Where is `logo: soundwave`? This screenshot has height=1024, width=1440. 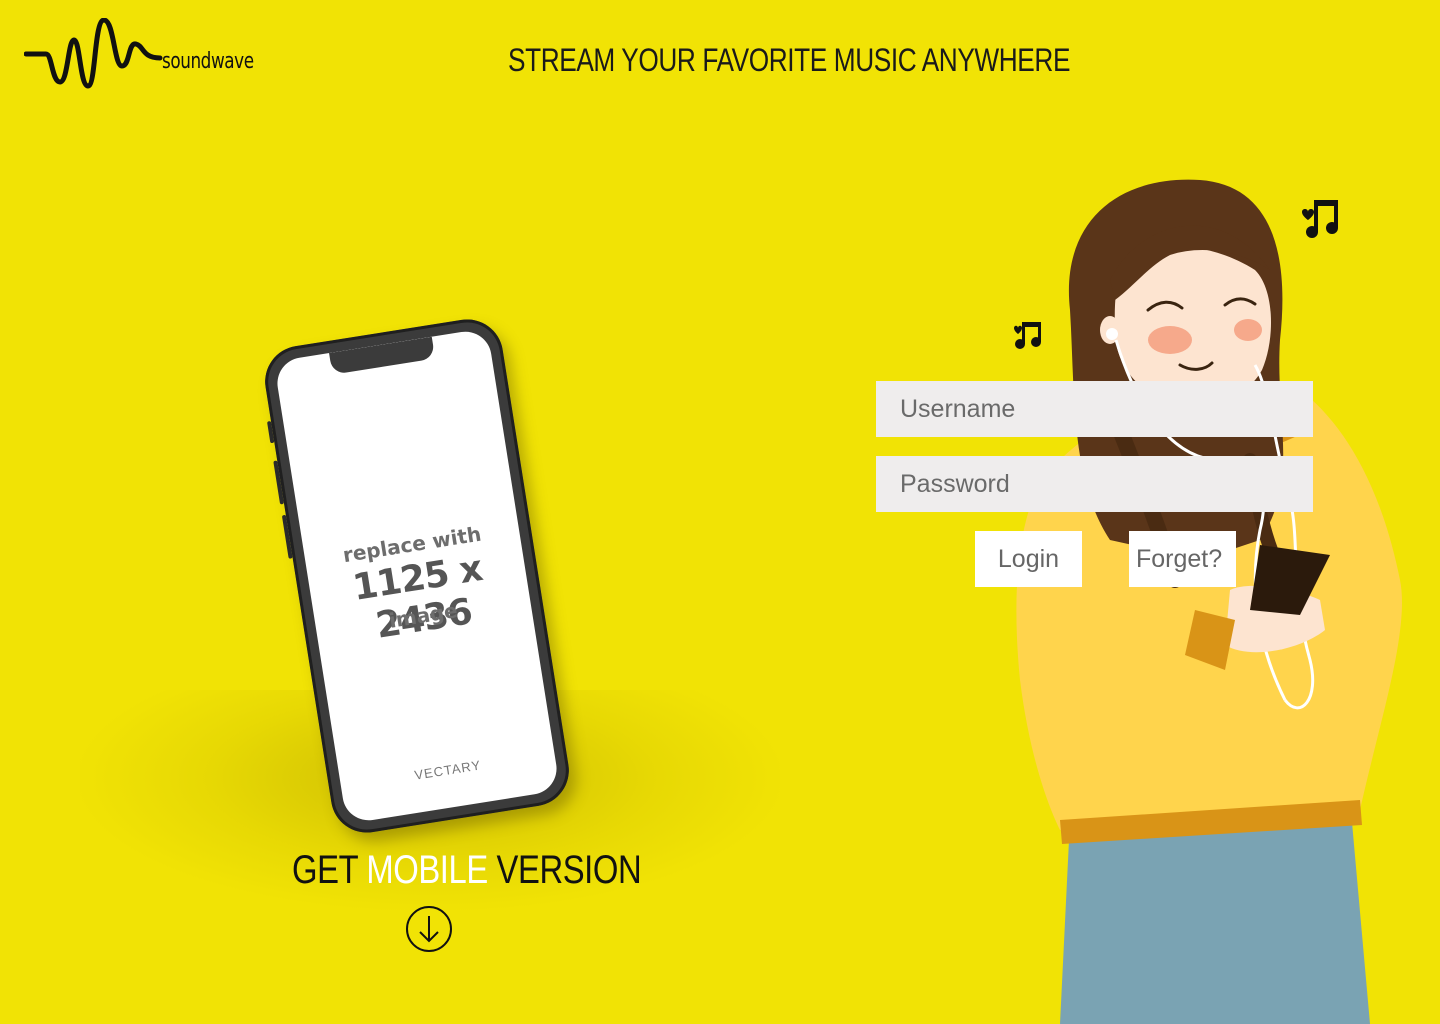 logo: soundwave is located at coordinates (147, 54).